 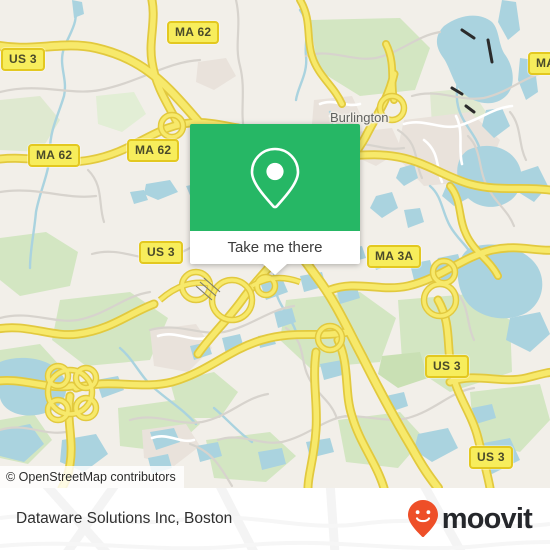 What do you see at coordinates (491, 457) in the screenshot?
I see `highway-shield-us3-se: US 3` at bounding box center [491, 457].